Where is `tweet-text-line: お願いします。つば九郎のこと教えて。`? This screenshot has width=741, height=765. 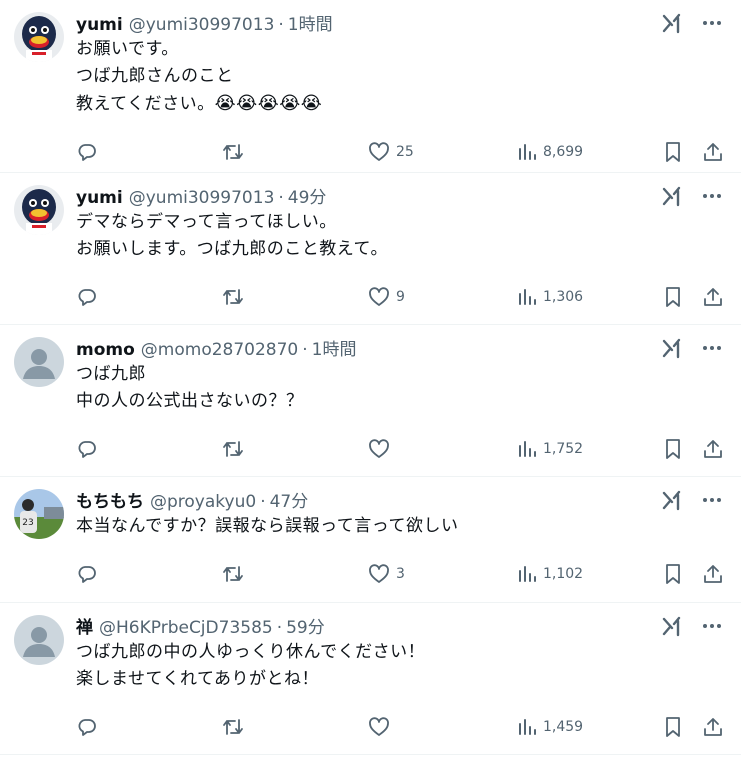 tweet-text-line: お願いします。つば九郎のこと教えて。 is located at coordinates (232, 249).